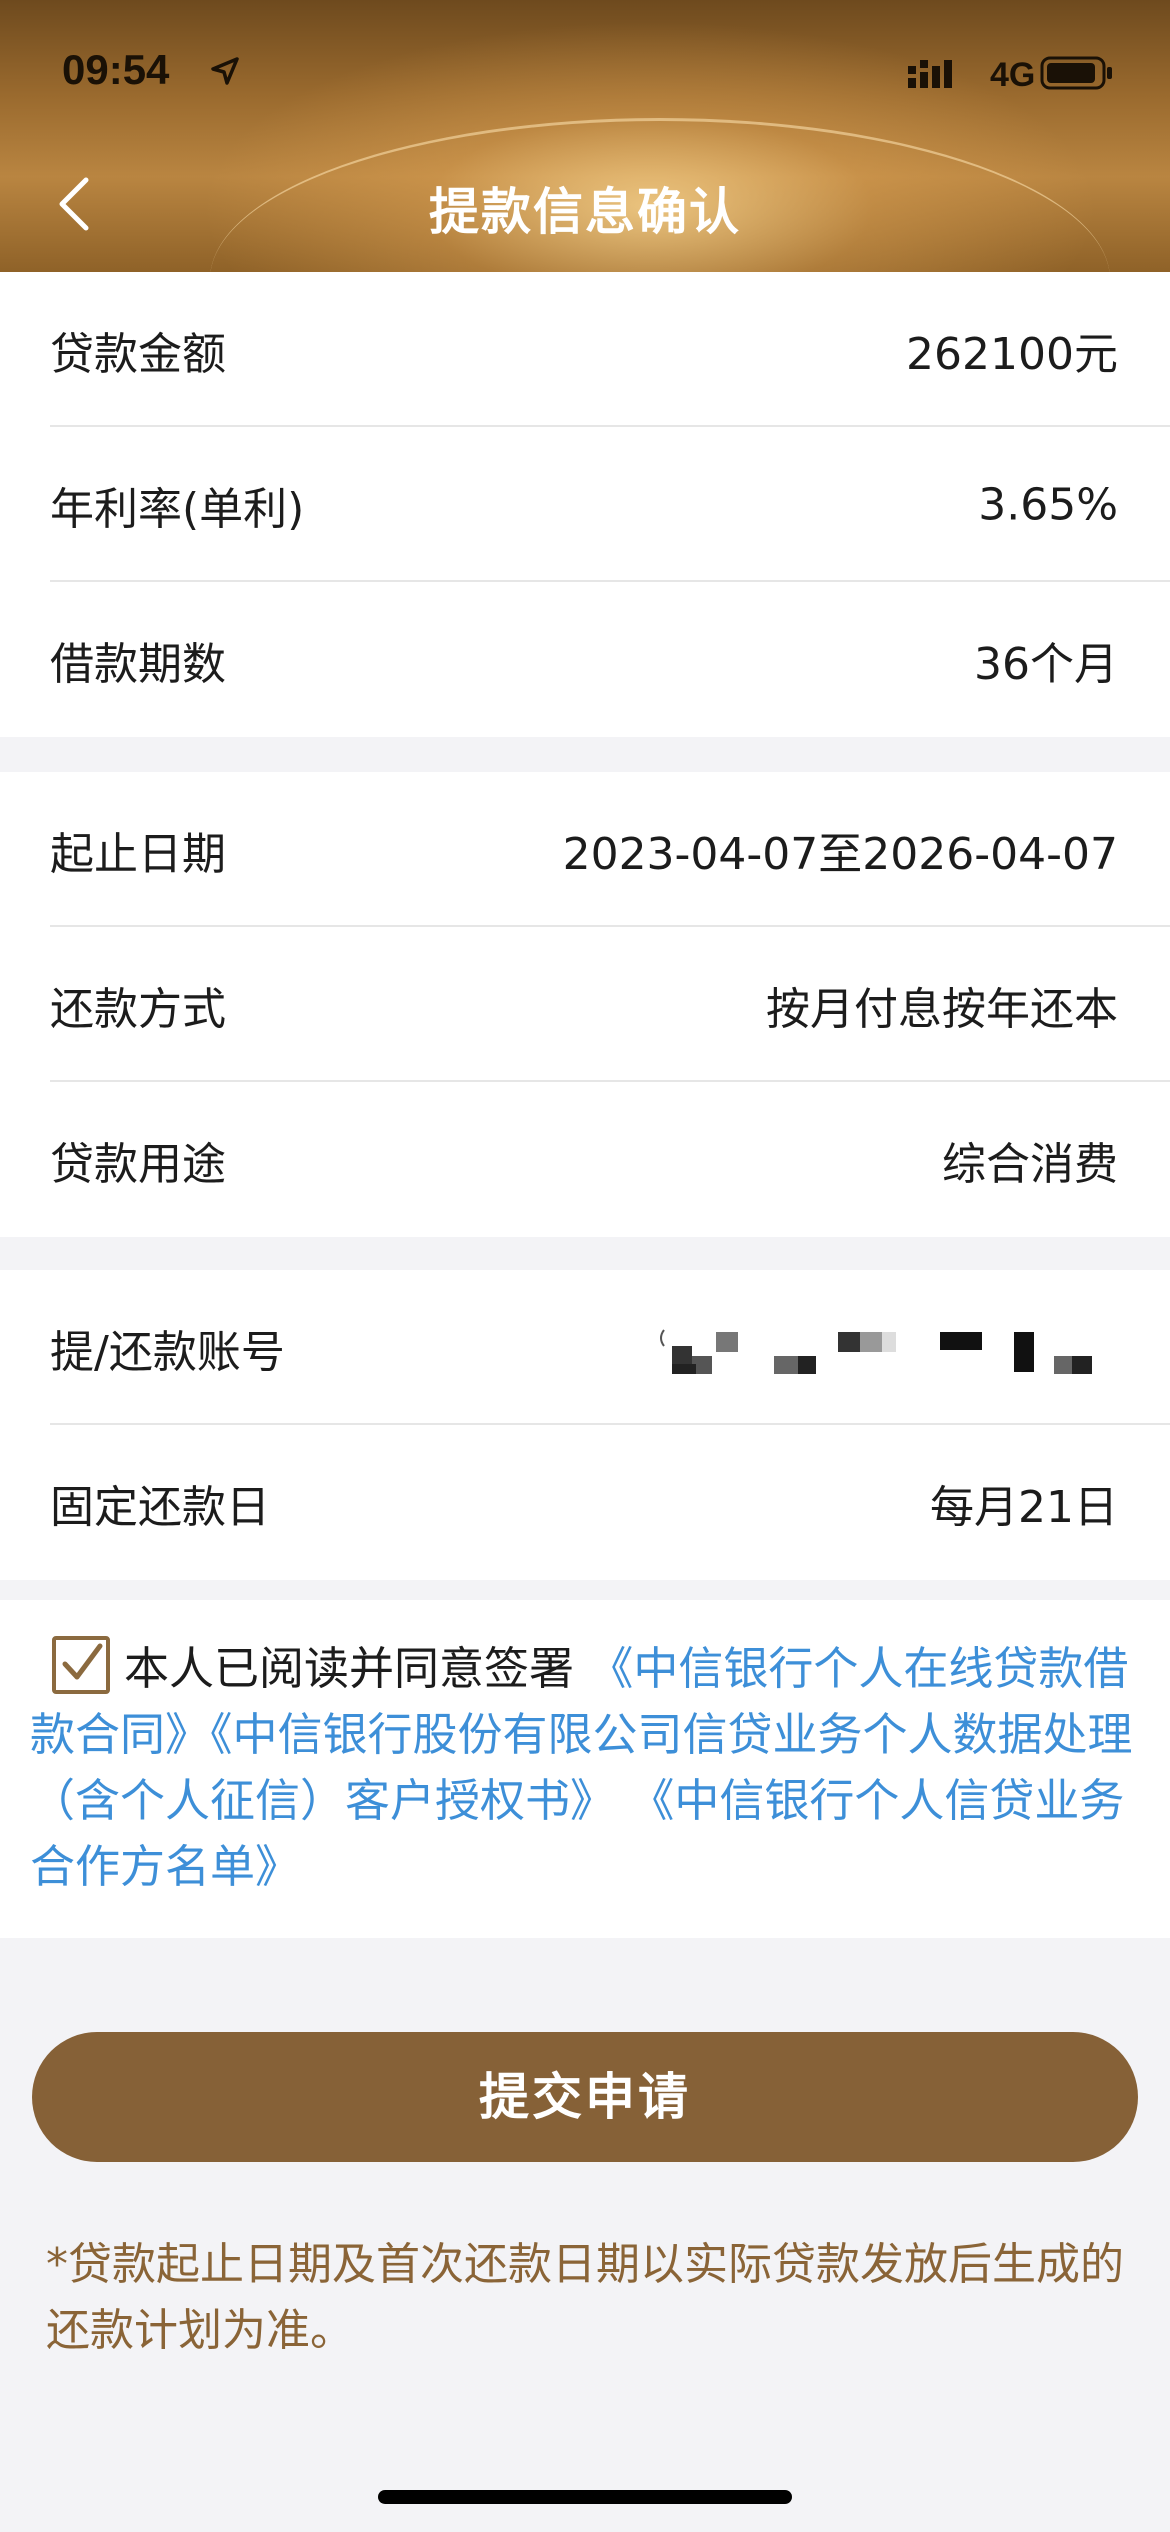 This screenshot has height=2532, width=1170. What do you see at coordinates (225, 71) in the screenshot?
I see `location-arrow-icon` at bounding box center [225, 71].